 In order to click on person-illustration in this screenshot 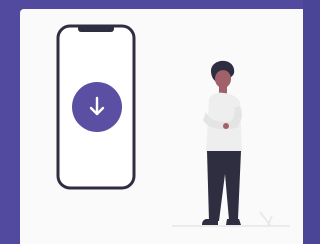, I will do `click(222, 142)`.